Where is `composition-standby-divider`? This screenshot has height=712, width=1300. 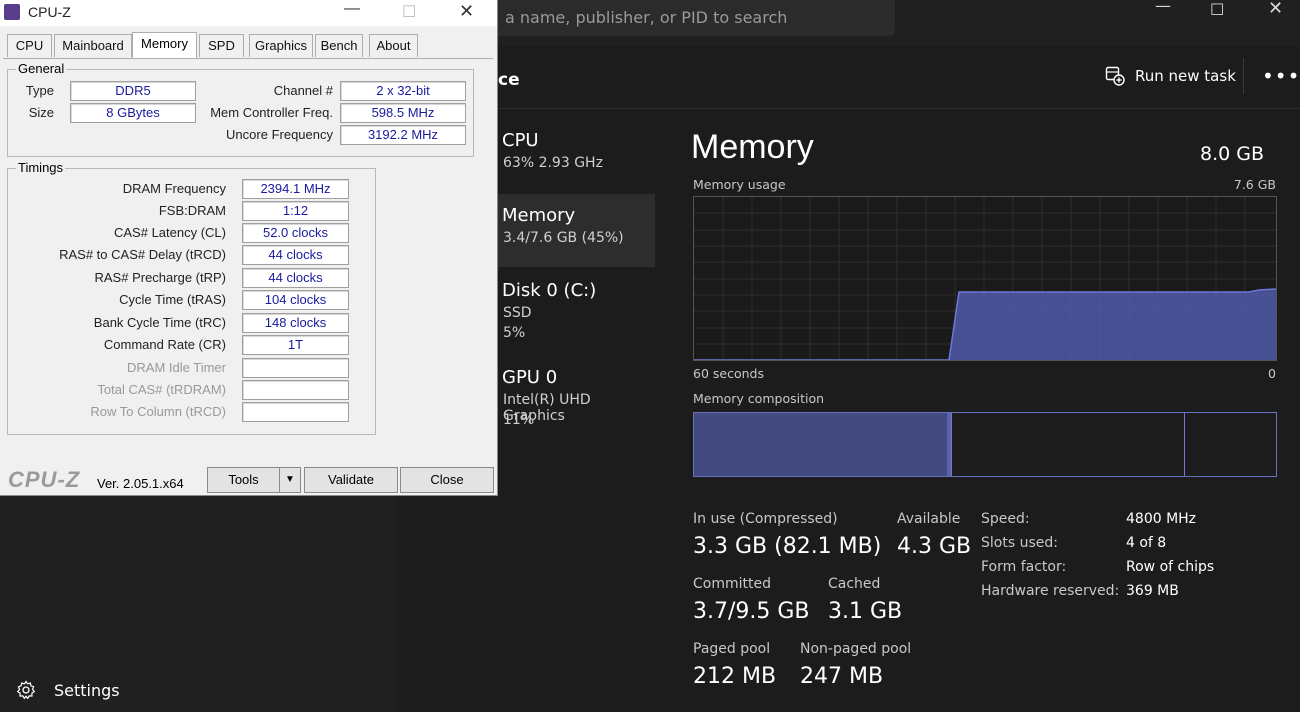
composition-standby-divider is located at coordinates (1184, 444).